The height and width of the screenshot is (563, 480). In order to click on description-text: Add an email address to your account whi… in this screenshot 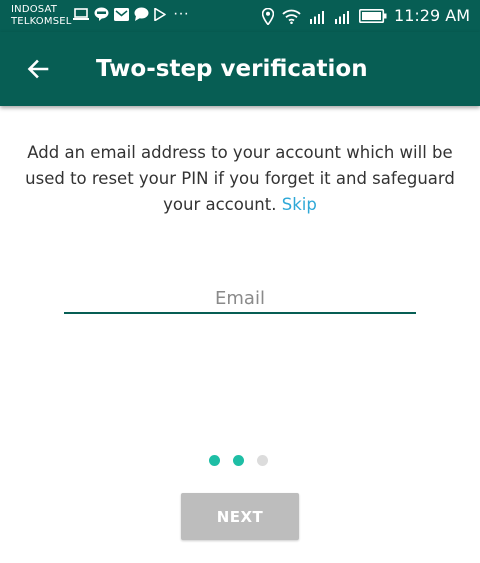, I will do `click(240, 179)`.